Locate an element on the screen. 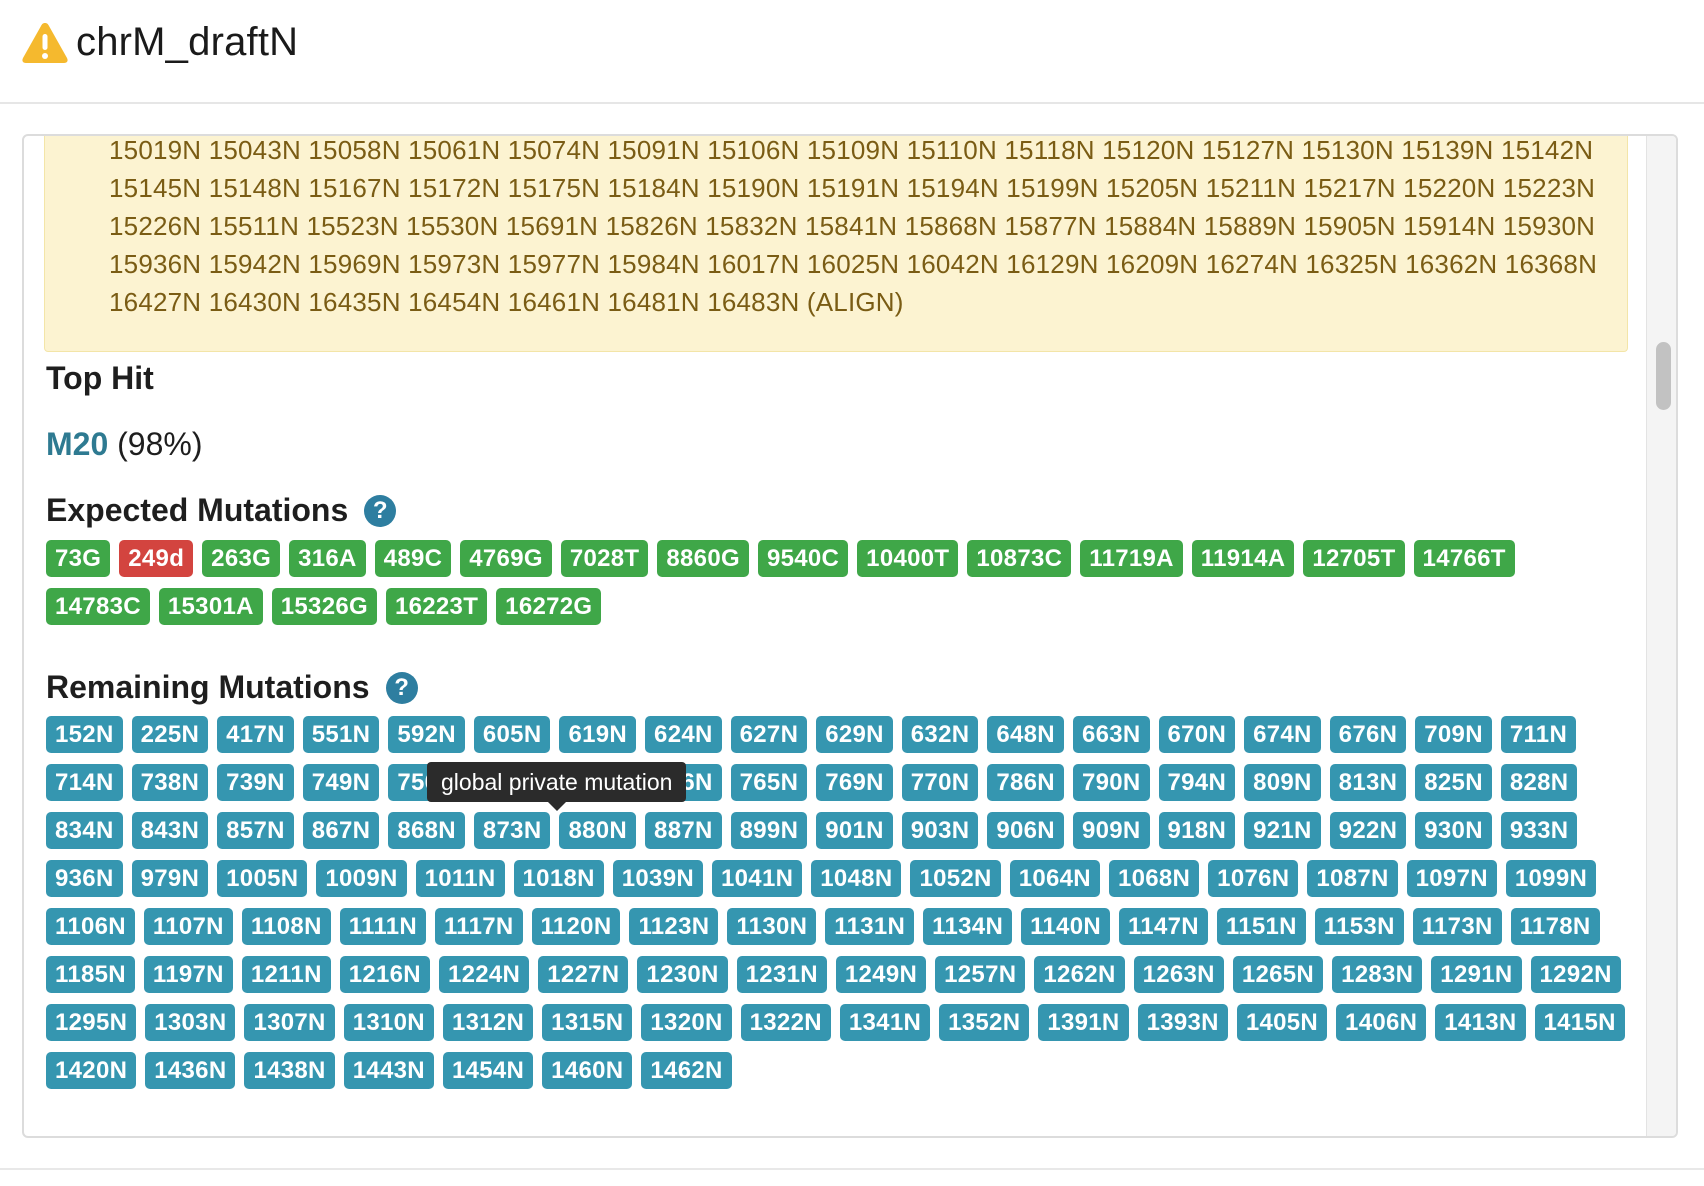  mutation-badge: 648N is located at coordinates (1025, 734).